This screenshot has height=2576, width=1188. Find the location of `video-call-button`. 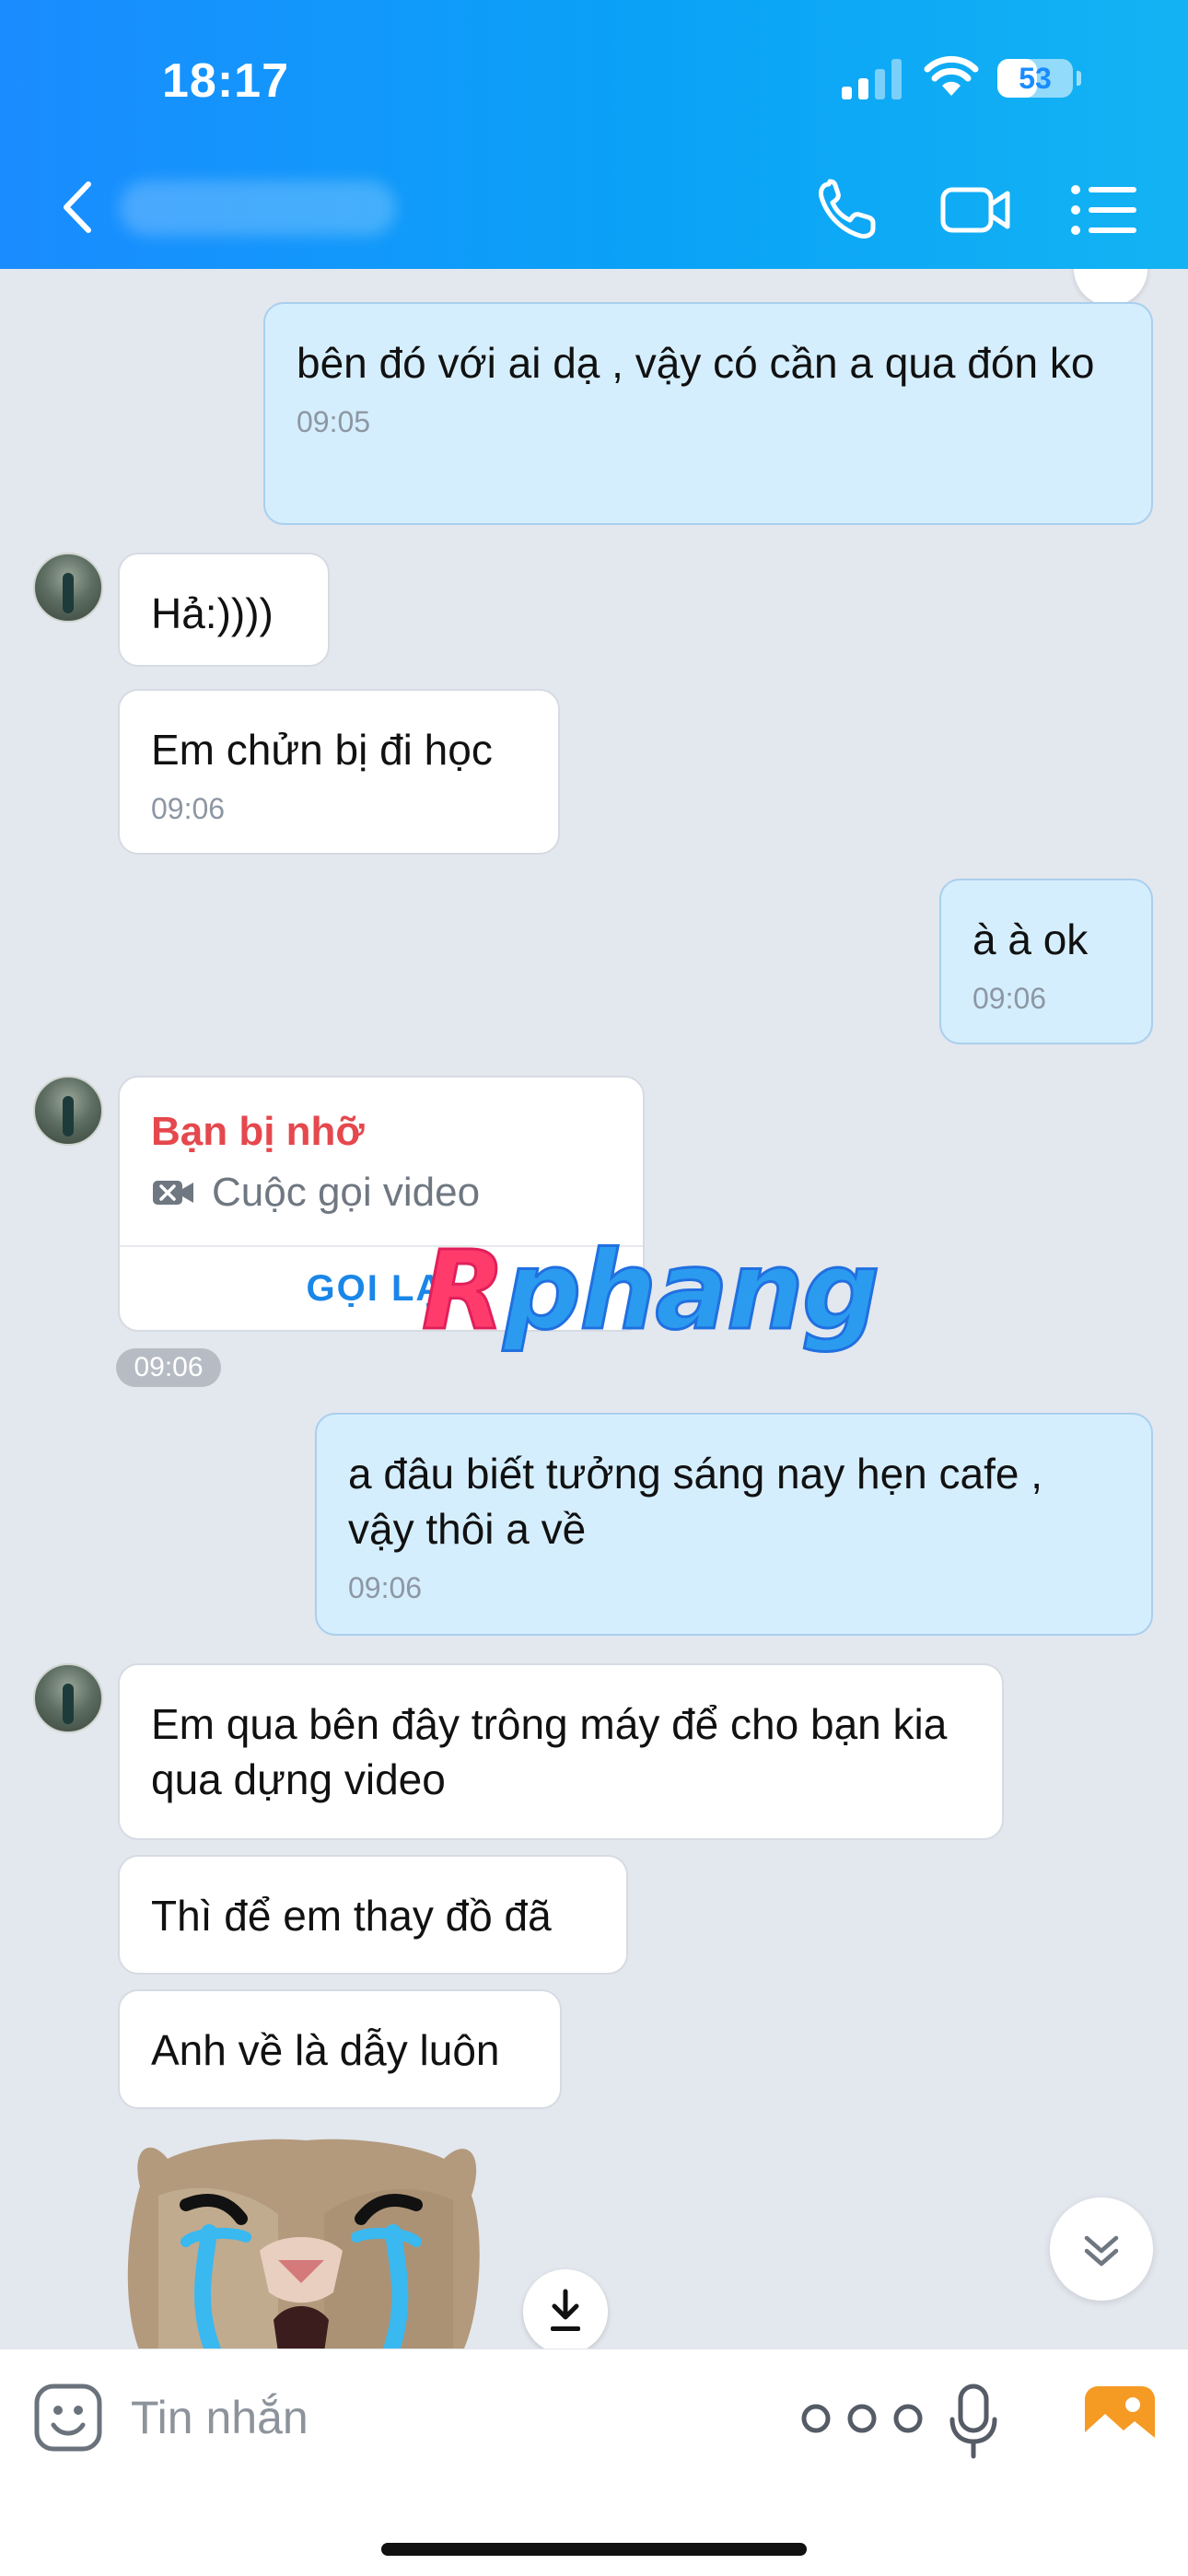

video-call-button is located at coordinates (976, 210).